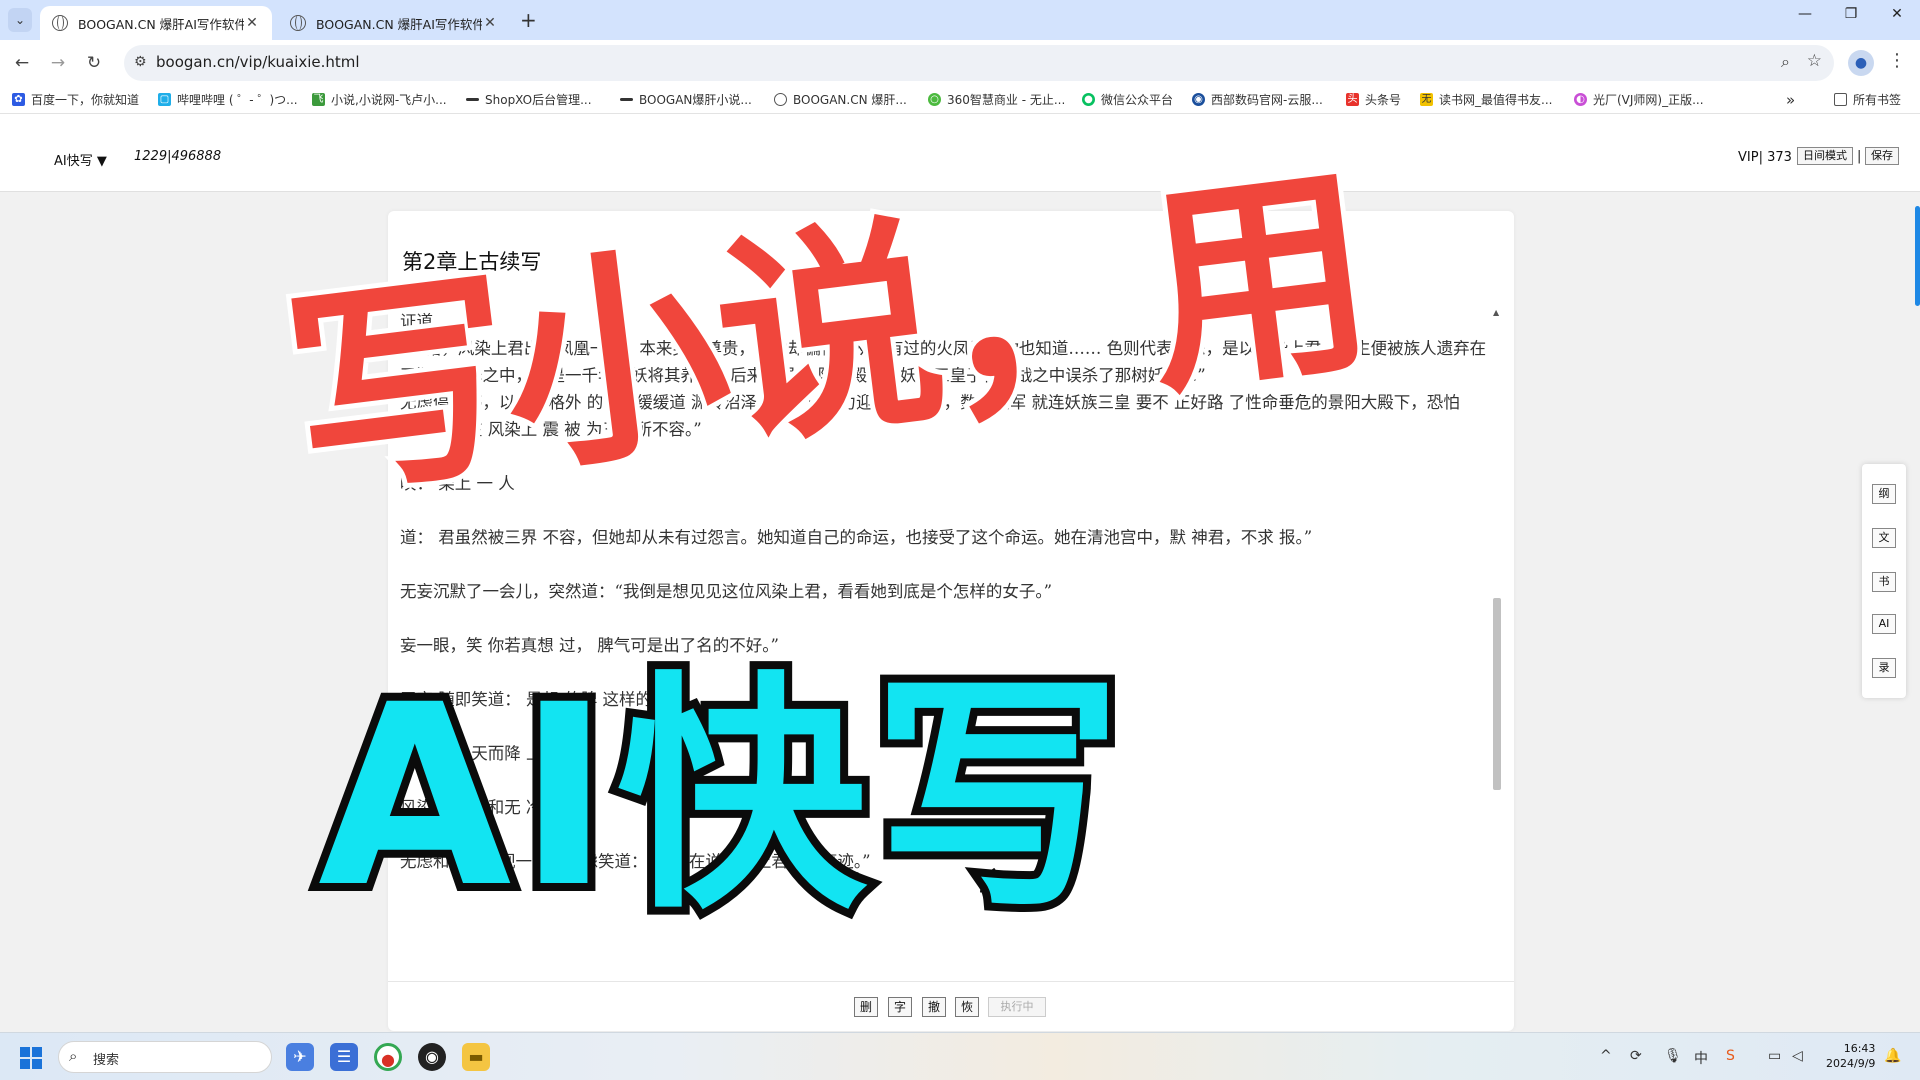 The image size is (1920, 1080). I want to click on redo-button: 恢, so click(967, 1007).